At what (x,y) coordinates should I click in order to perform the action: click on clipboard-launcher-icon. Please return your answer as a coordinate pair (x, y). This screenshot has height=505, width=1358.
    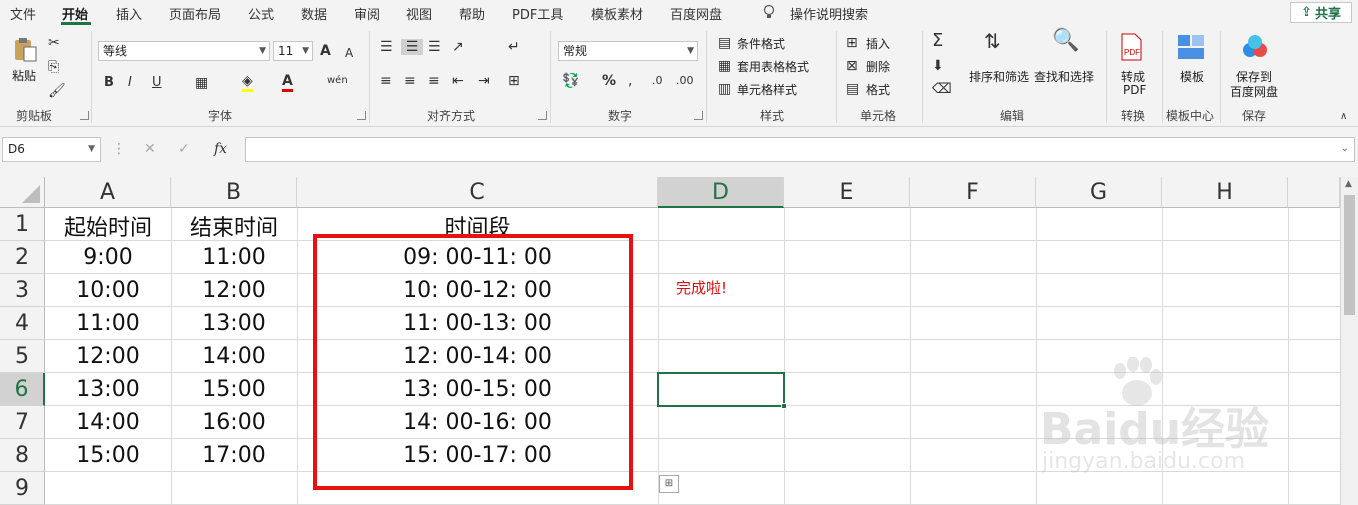
    Looking at the image, I should click on (84, 115).